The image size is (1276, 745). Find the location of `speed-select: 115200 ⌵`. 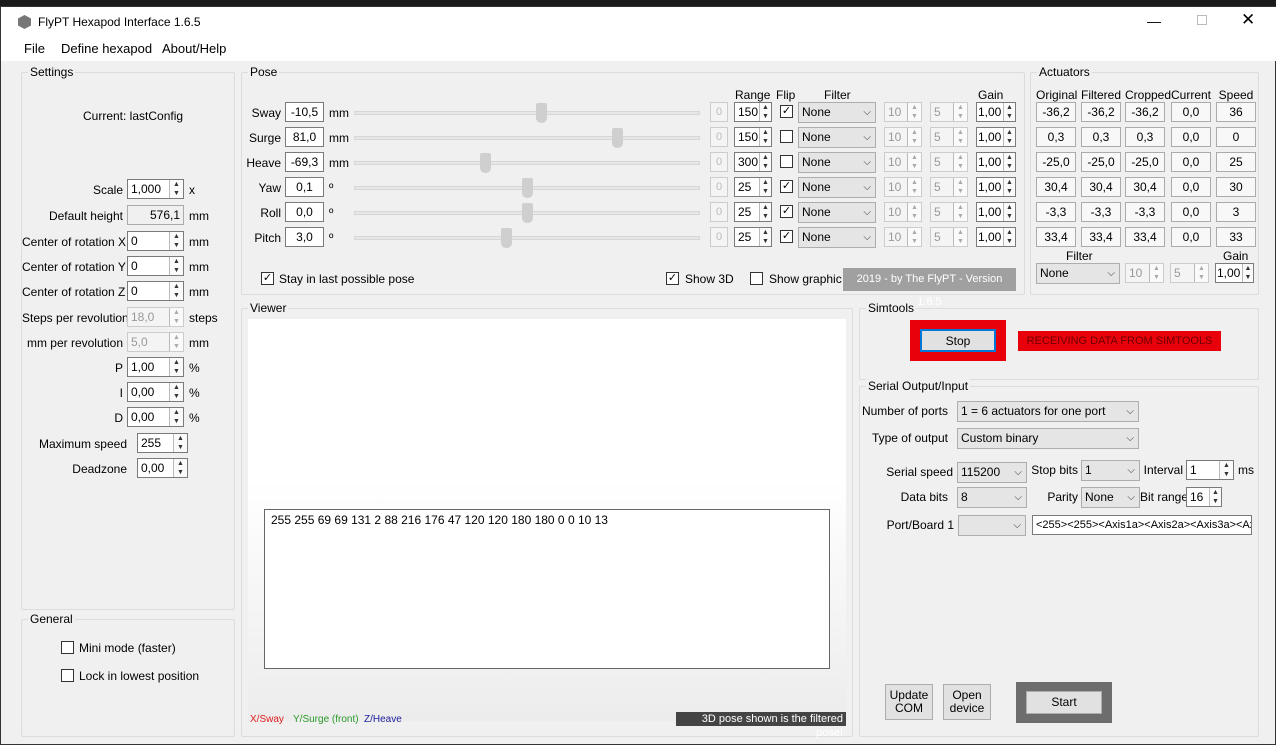

speed-select: 115200 ⌵ is located at coordinates (992, 472).